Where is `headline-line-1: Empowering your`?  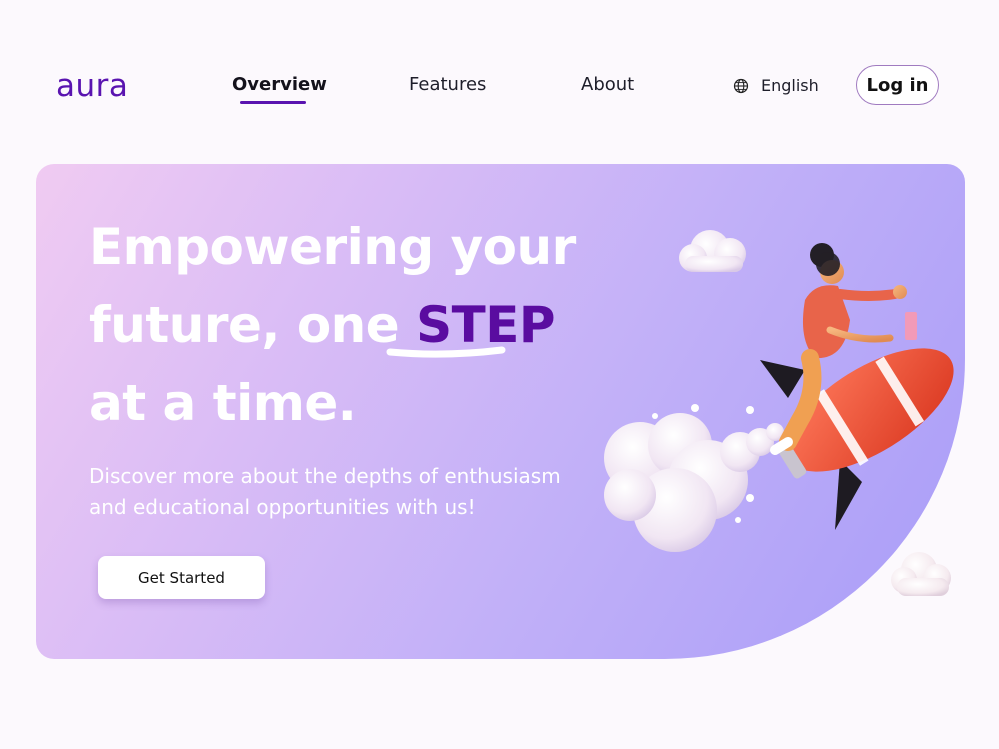 headline-line-1: Empowering your is located at coordinates (332, 247).